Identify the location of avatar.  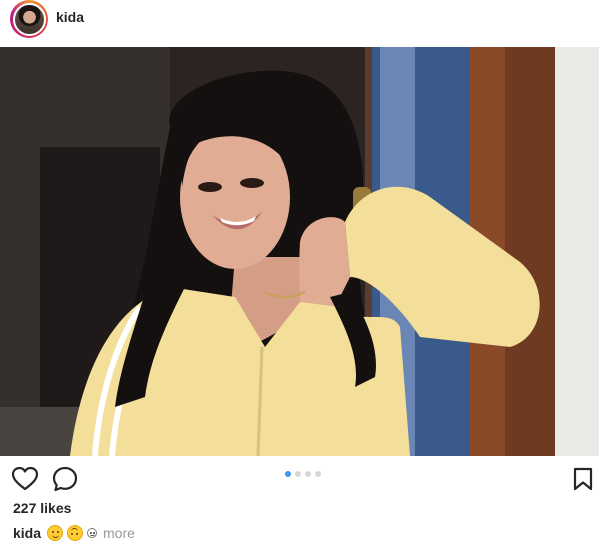
(29, 19).